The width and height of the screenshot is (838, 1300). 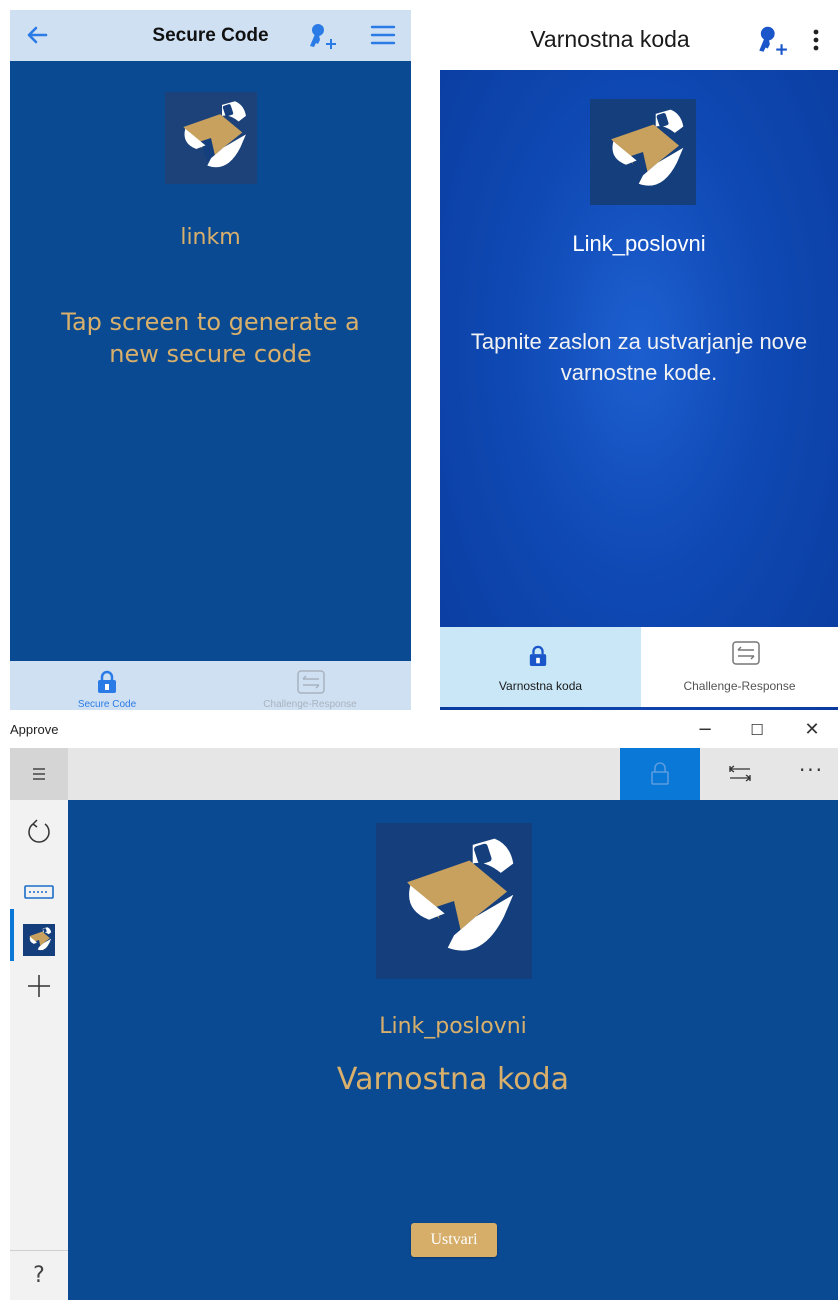 I want to click on close-button: ✕, so click(x=812, y=730).